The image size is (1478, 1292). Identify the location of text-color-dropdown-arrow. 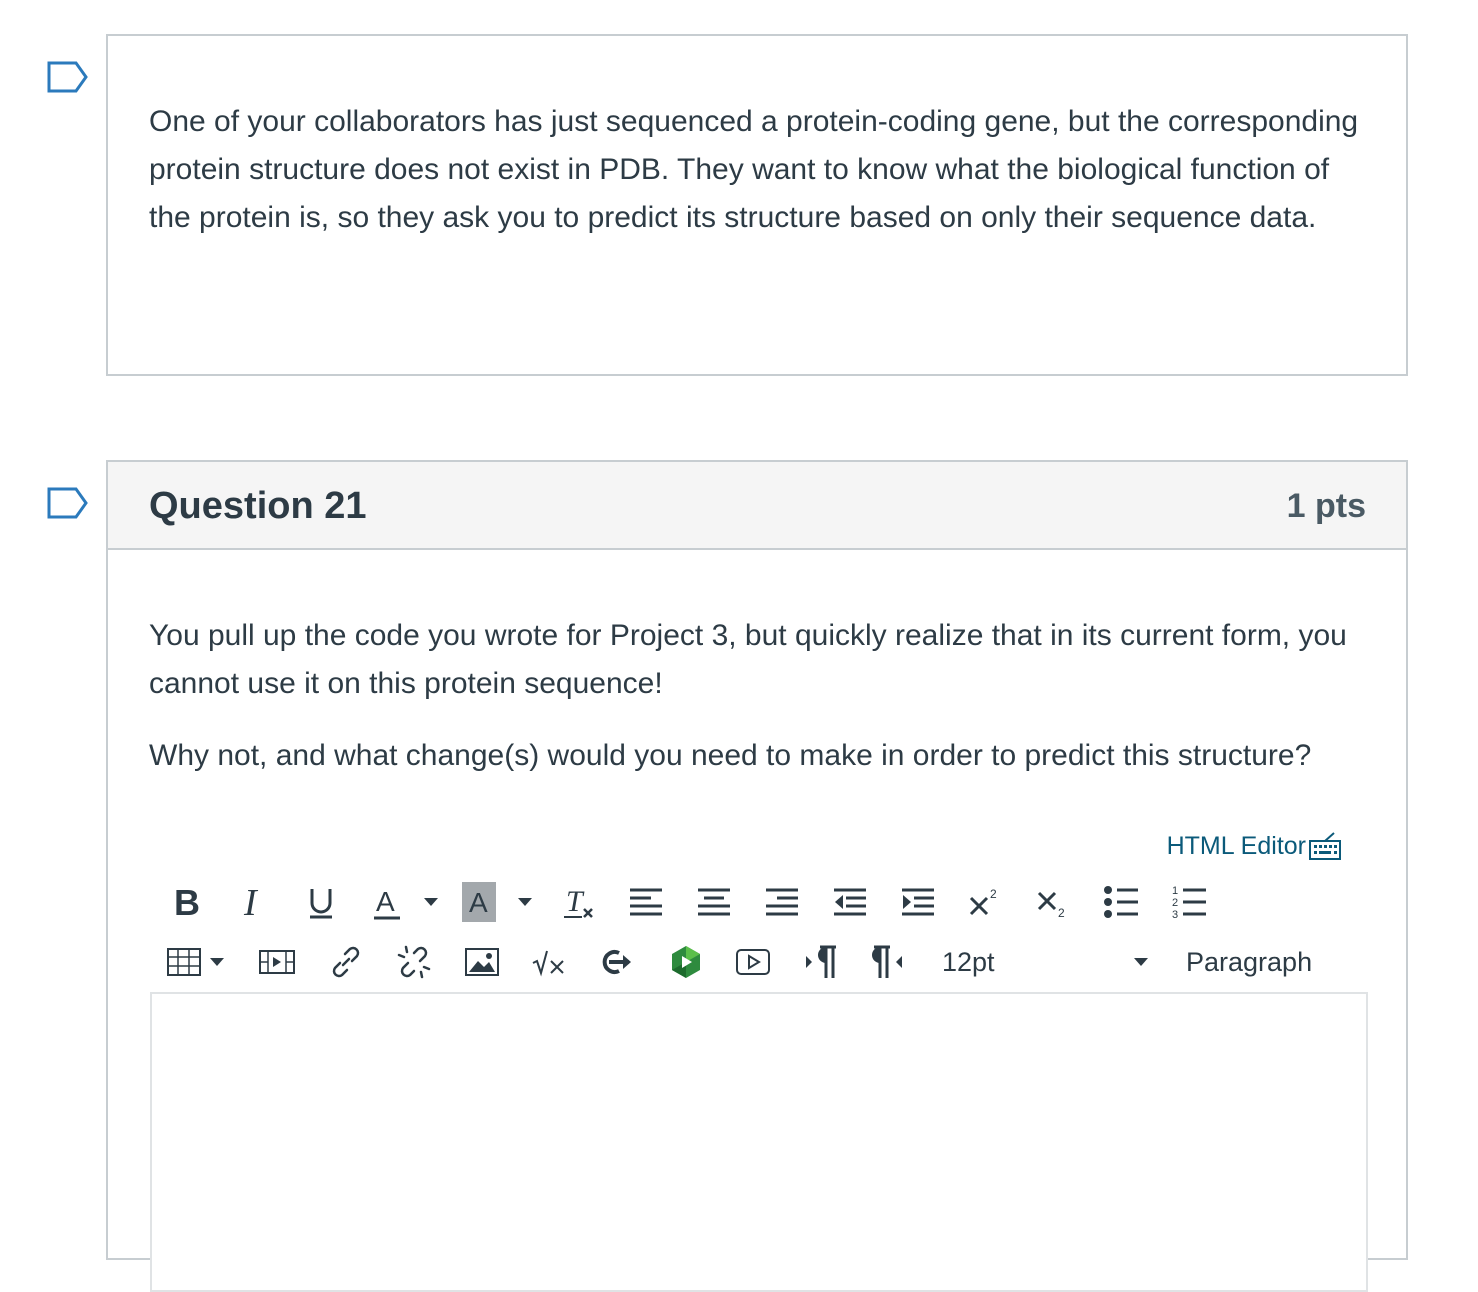
(431, 902).